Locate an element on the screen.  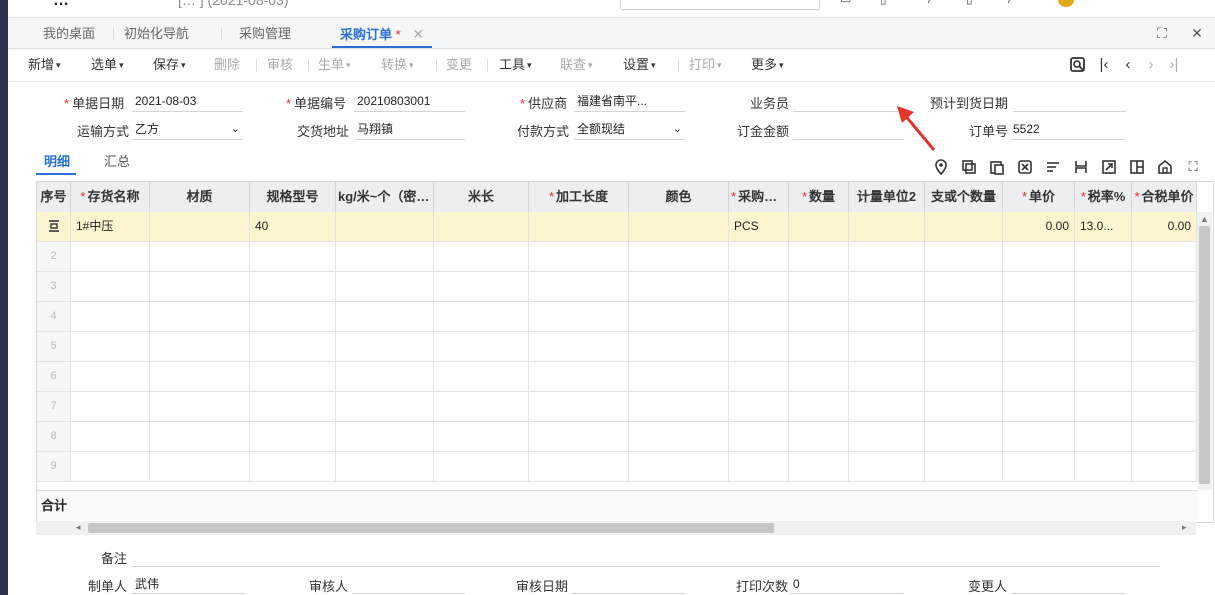
split-icon is located at coordinates (1081, 167).